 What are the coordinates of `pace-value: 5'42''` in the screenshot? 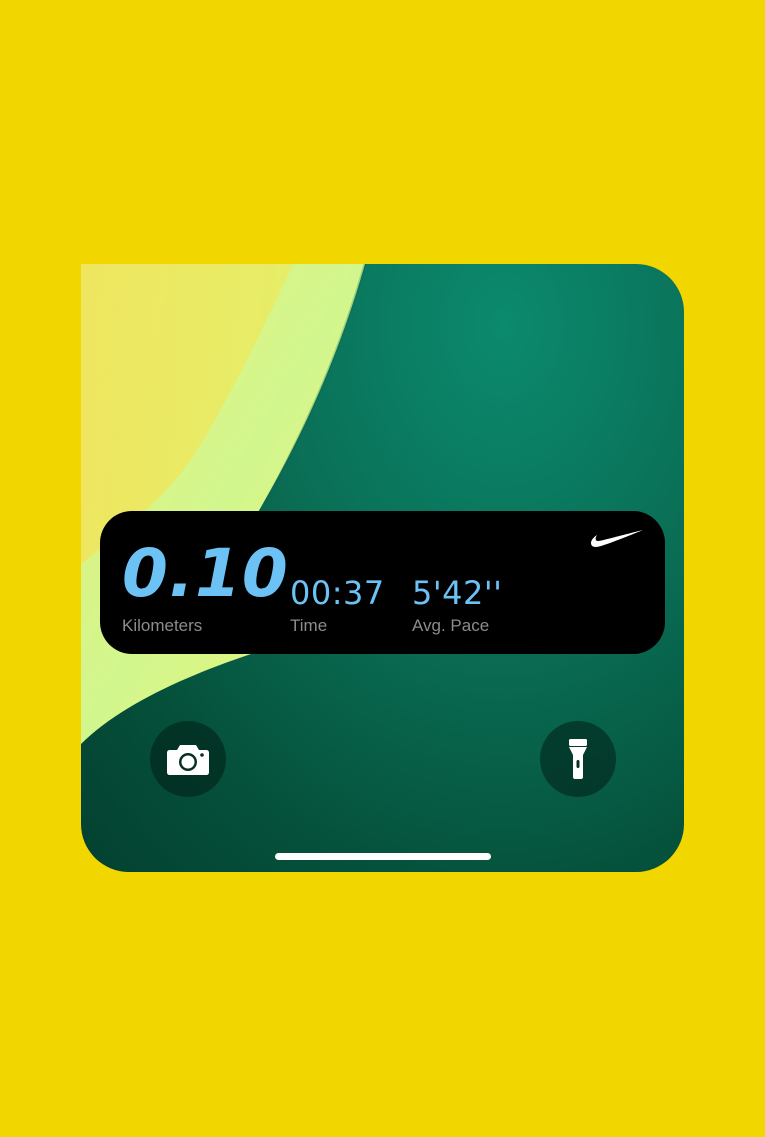 It's located at (457, 593).